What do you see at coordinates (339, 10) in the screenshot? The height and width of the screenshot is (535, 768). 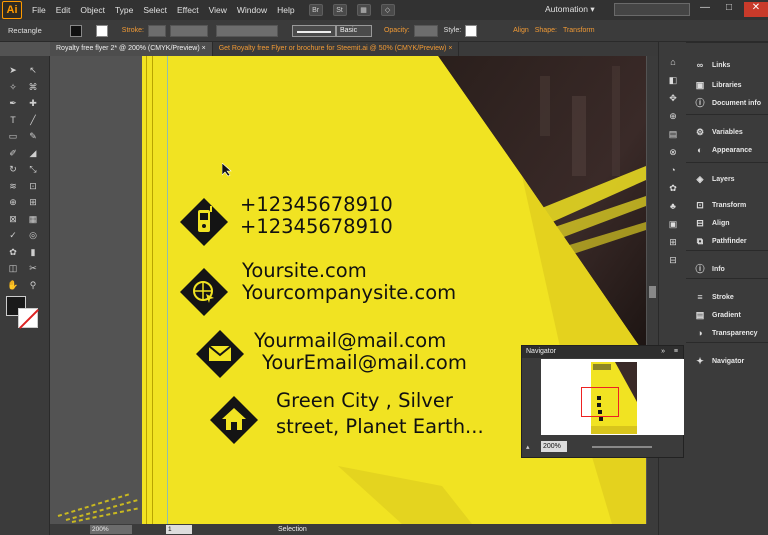 I see `stock-button: St` at bounding box center [339, 10].